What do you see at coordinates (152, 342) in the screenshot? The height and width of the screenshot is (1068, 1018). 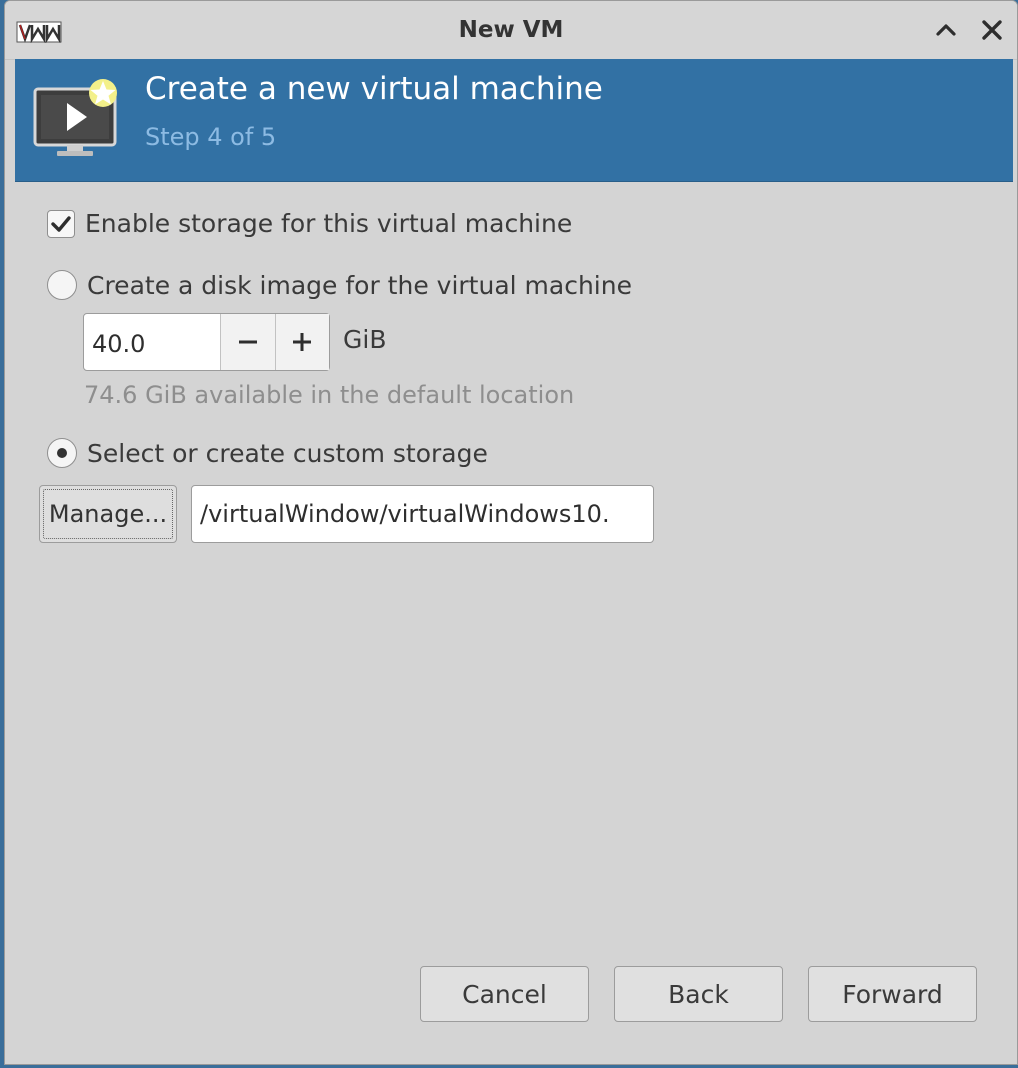 I see `disk-size-input` at bounding box center [152, 342].